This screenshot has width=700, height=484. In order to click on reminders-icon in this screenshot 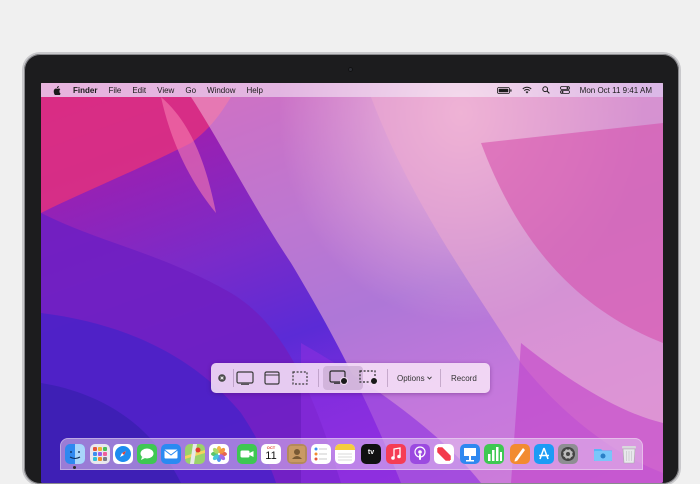, I will do `click(321, 454)`.